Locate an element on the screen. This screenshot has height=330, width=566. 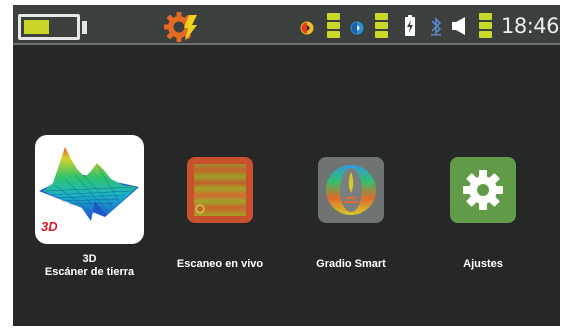
volume-level-bars is located at coordinates (485, 26).